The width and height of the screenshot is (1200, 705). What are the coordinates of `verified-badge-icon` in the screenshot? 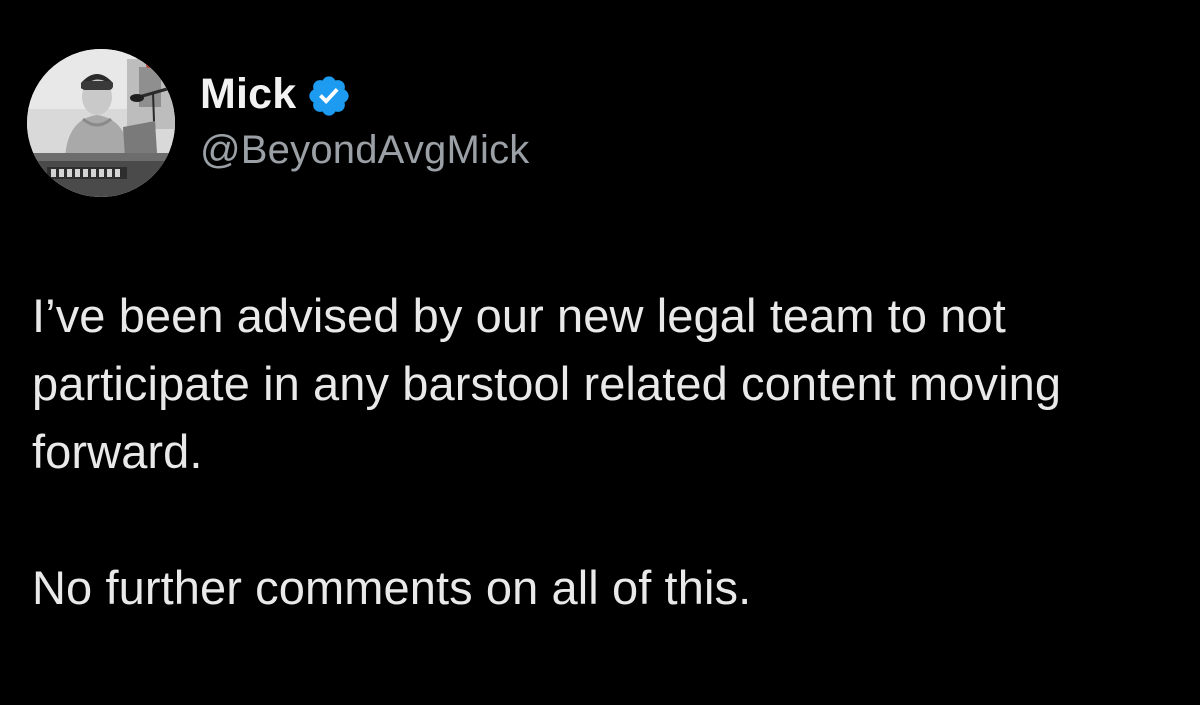 It's located at (329, 96).